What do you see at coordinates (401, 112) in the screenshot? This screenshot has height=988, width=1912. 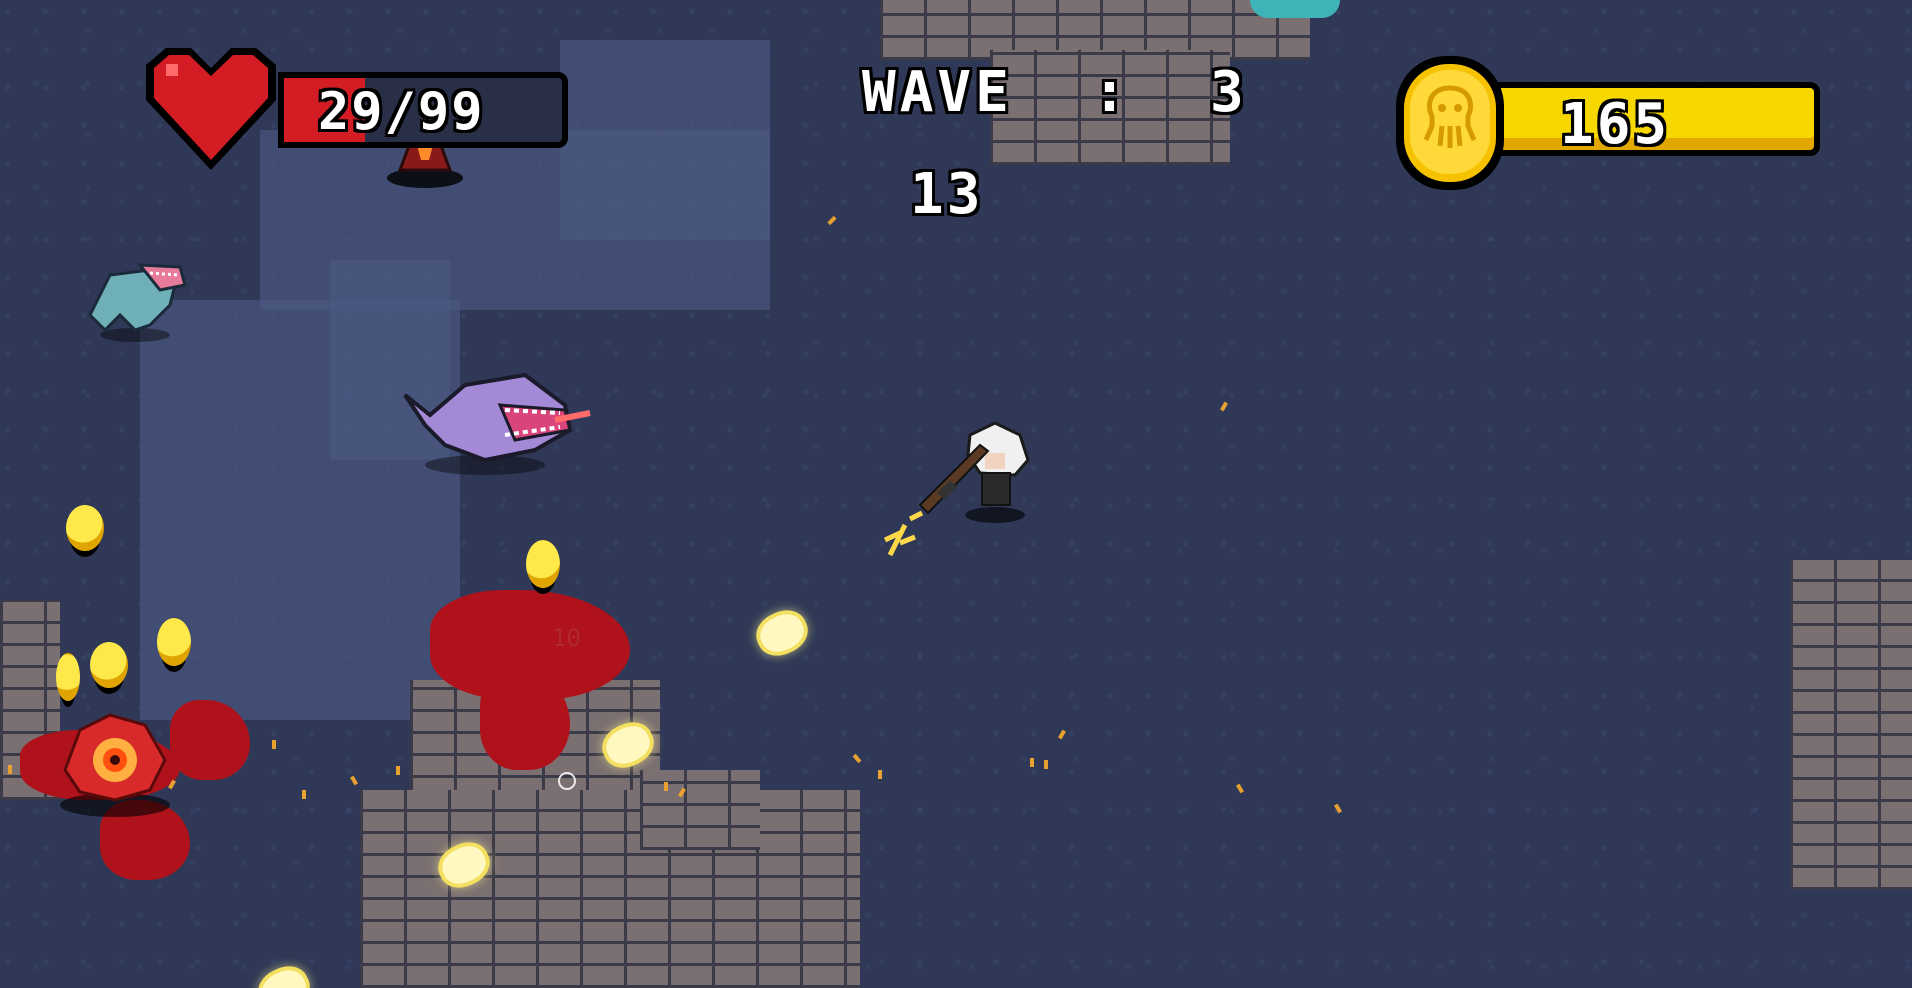 I see `health-text: 29/99` at bounding box center [401, 112].